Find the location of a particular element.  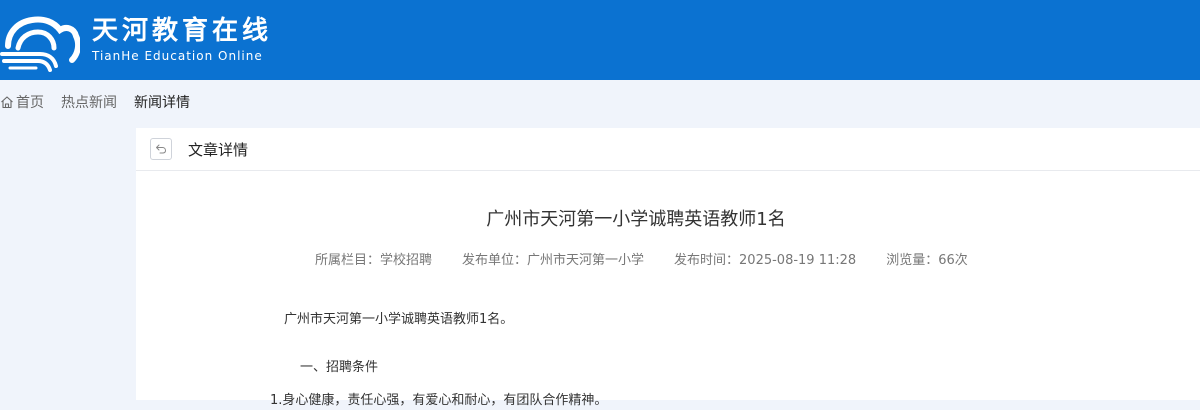

breadcrumb-home: 首页 is located at coordinates (22, 102).